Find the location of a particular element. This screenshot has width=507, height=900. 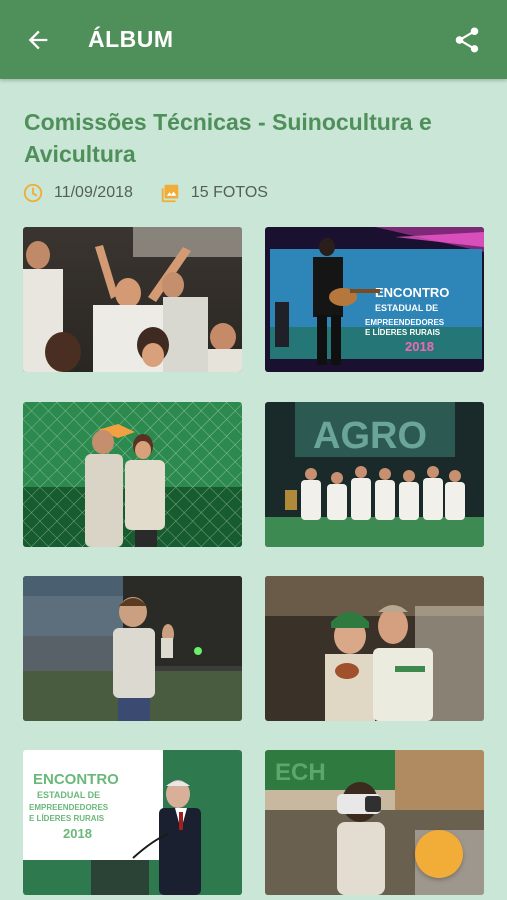

photo-library-icon is located at coordinates (170, 193).